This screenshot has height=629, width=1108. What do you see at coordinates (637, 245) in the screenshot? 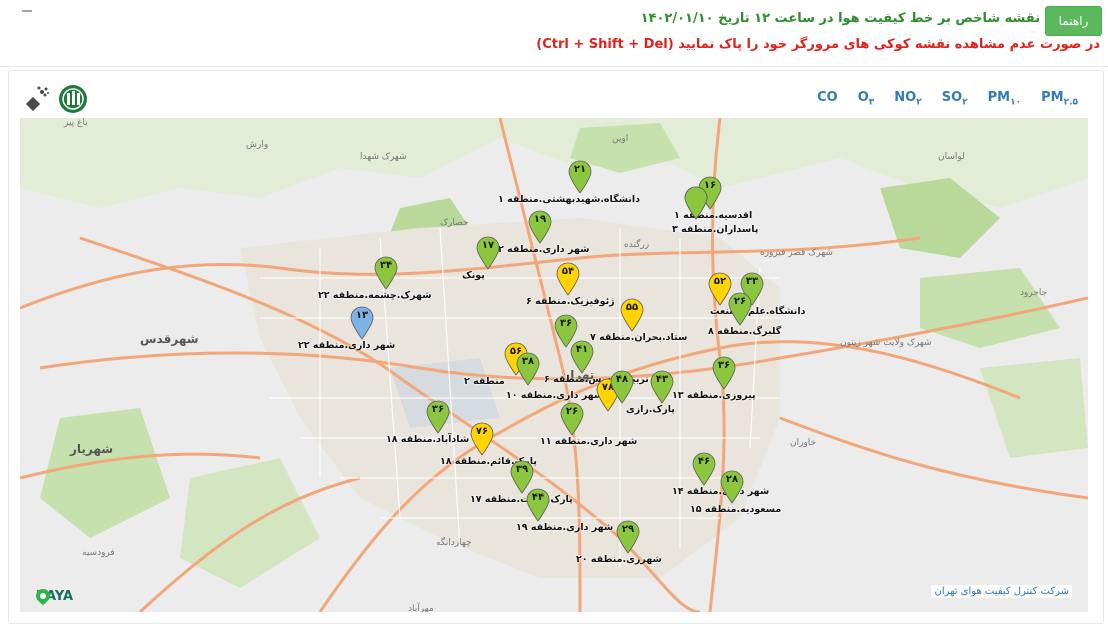
I see `place-label: زرگنده` at bounding box center [637, 245].